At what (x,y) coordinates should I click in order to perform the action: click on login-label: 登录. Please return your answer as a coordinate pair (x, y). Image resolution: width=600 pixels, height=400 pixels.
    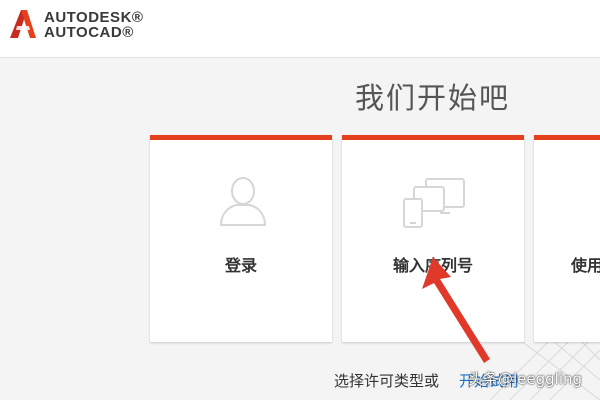
    Looking at the image, I should click on (240, 265).